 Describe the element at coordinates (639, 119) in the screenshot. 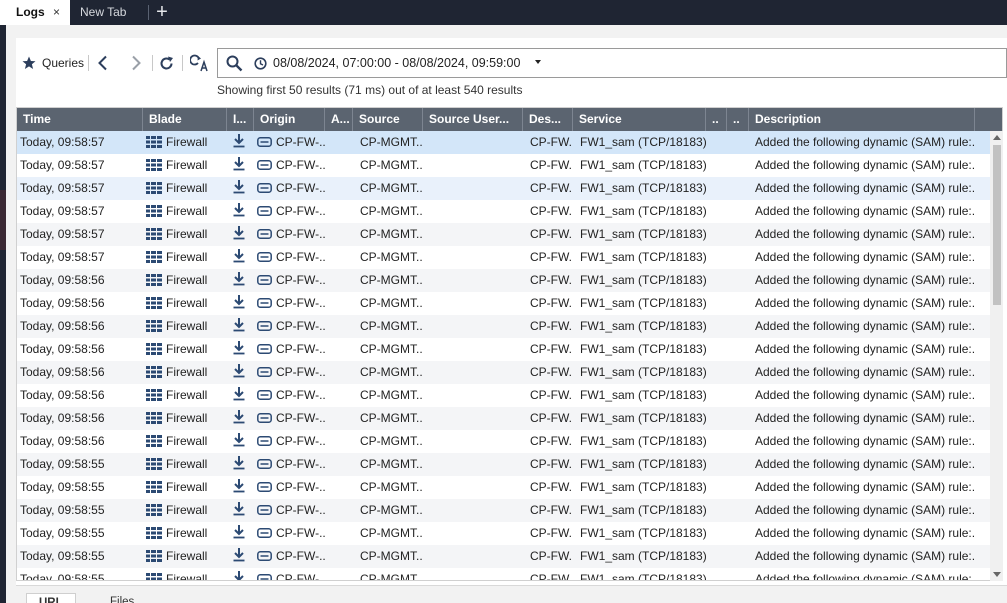

I see `column-header-service: Service` at that location.